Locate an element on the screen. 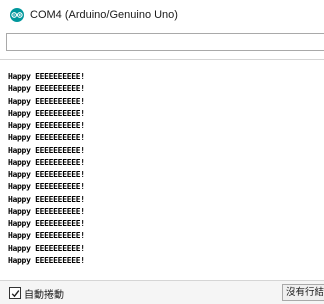 The image size is (324, 304). autoscroll-label: 自動捲動 is located at coordinates (44, 295).